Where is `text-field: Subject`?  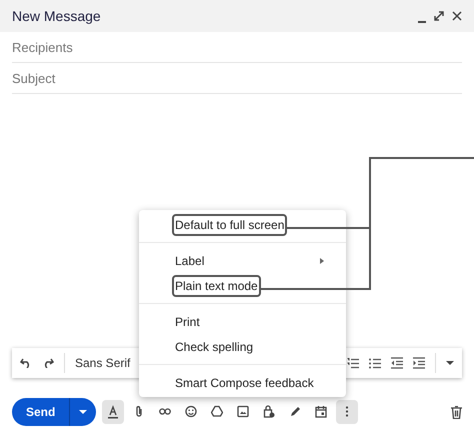 text-field: Subject is located at coordinates (237, 78).